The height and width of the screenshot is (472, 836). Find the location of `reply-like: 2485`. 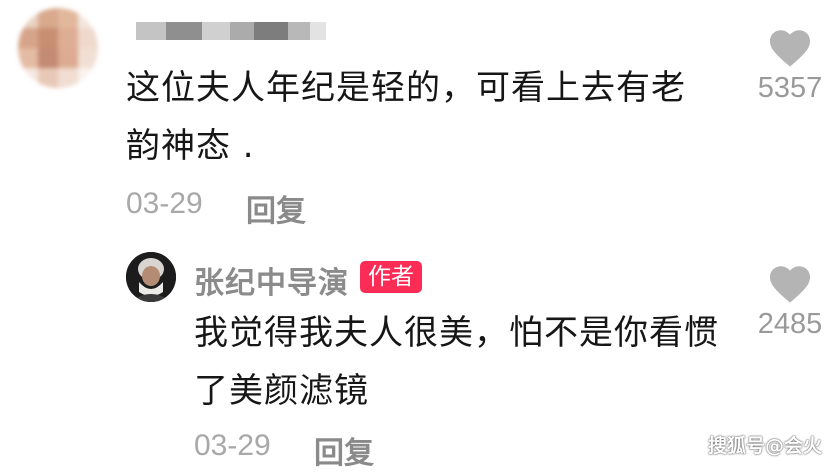

reply-like: 2485 is located at coordinates (790, 301).